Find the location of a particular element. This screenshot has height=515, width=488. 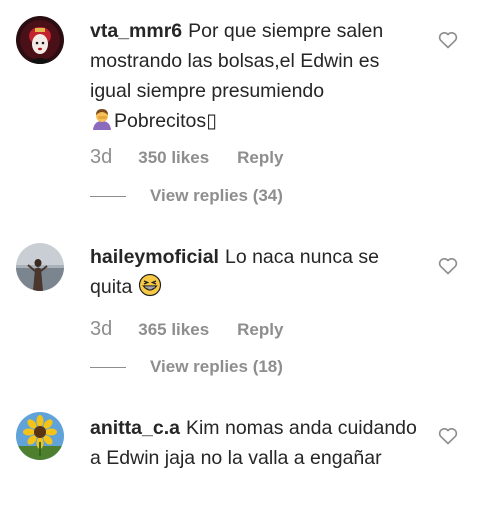

beach-avatar-image is located at coordinates (40, 267).